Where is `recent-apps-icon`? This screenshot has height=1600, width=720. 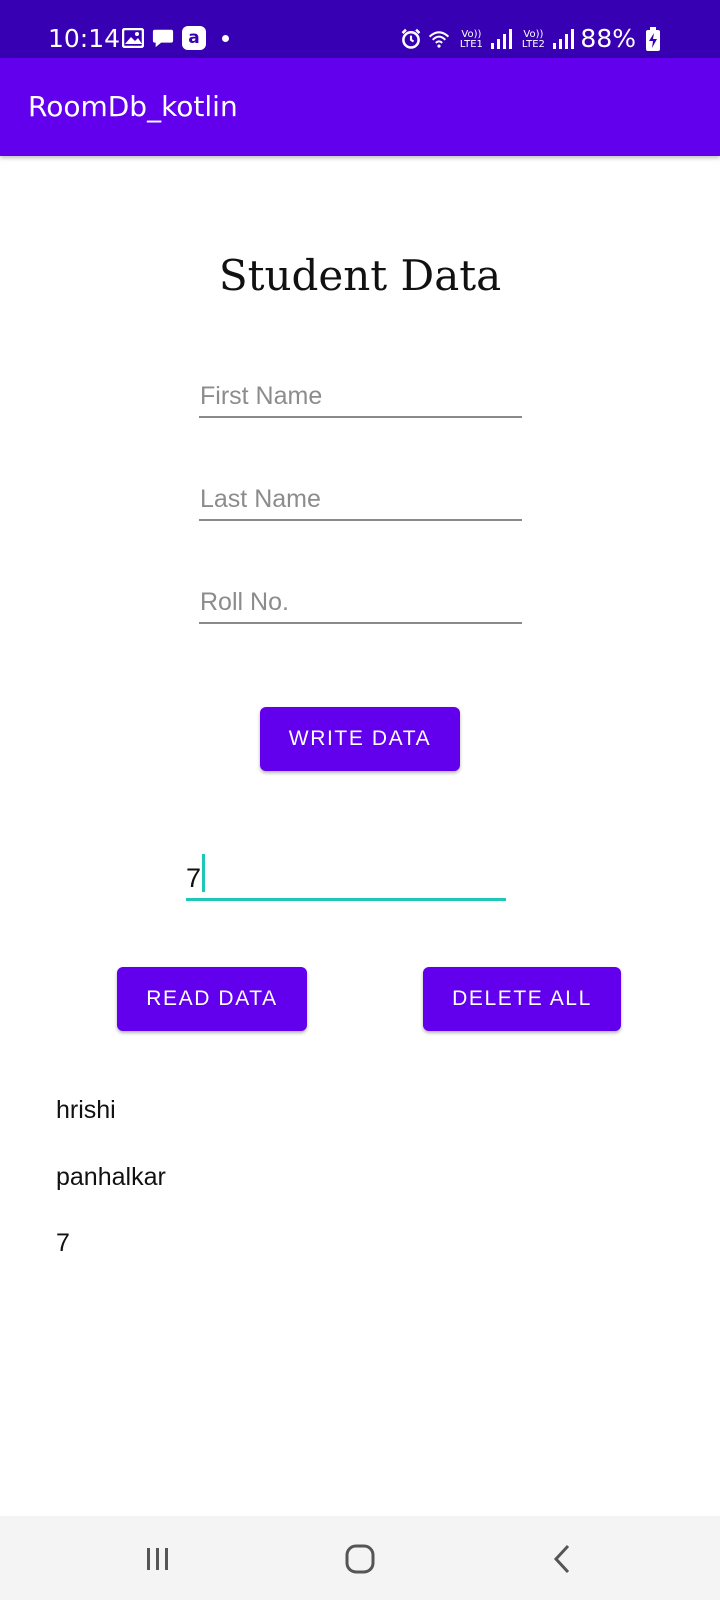 recent-apps-icon is located at coordinates (158, 1559).